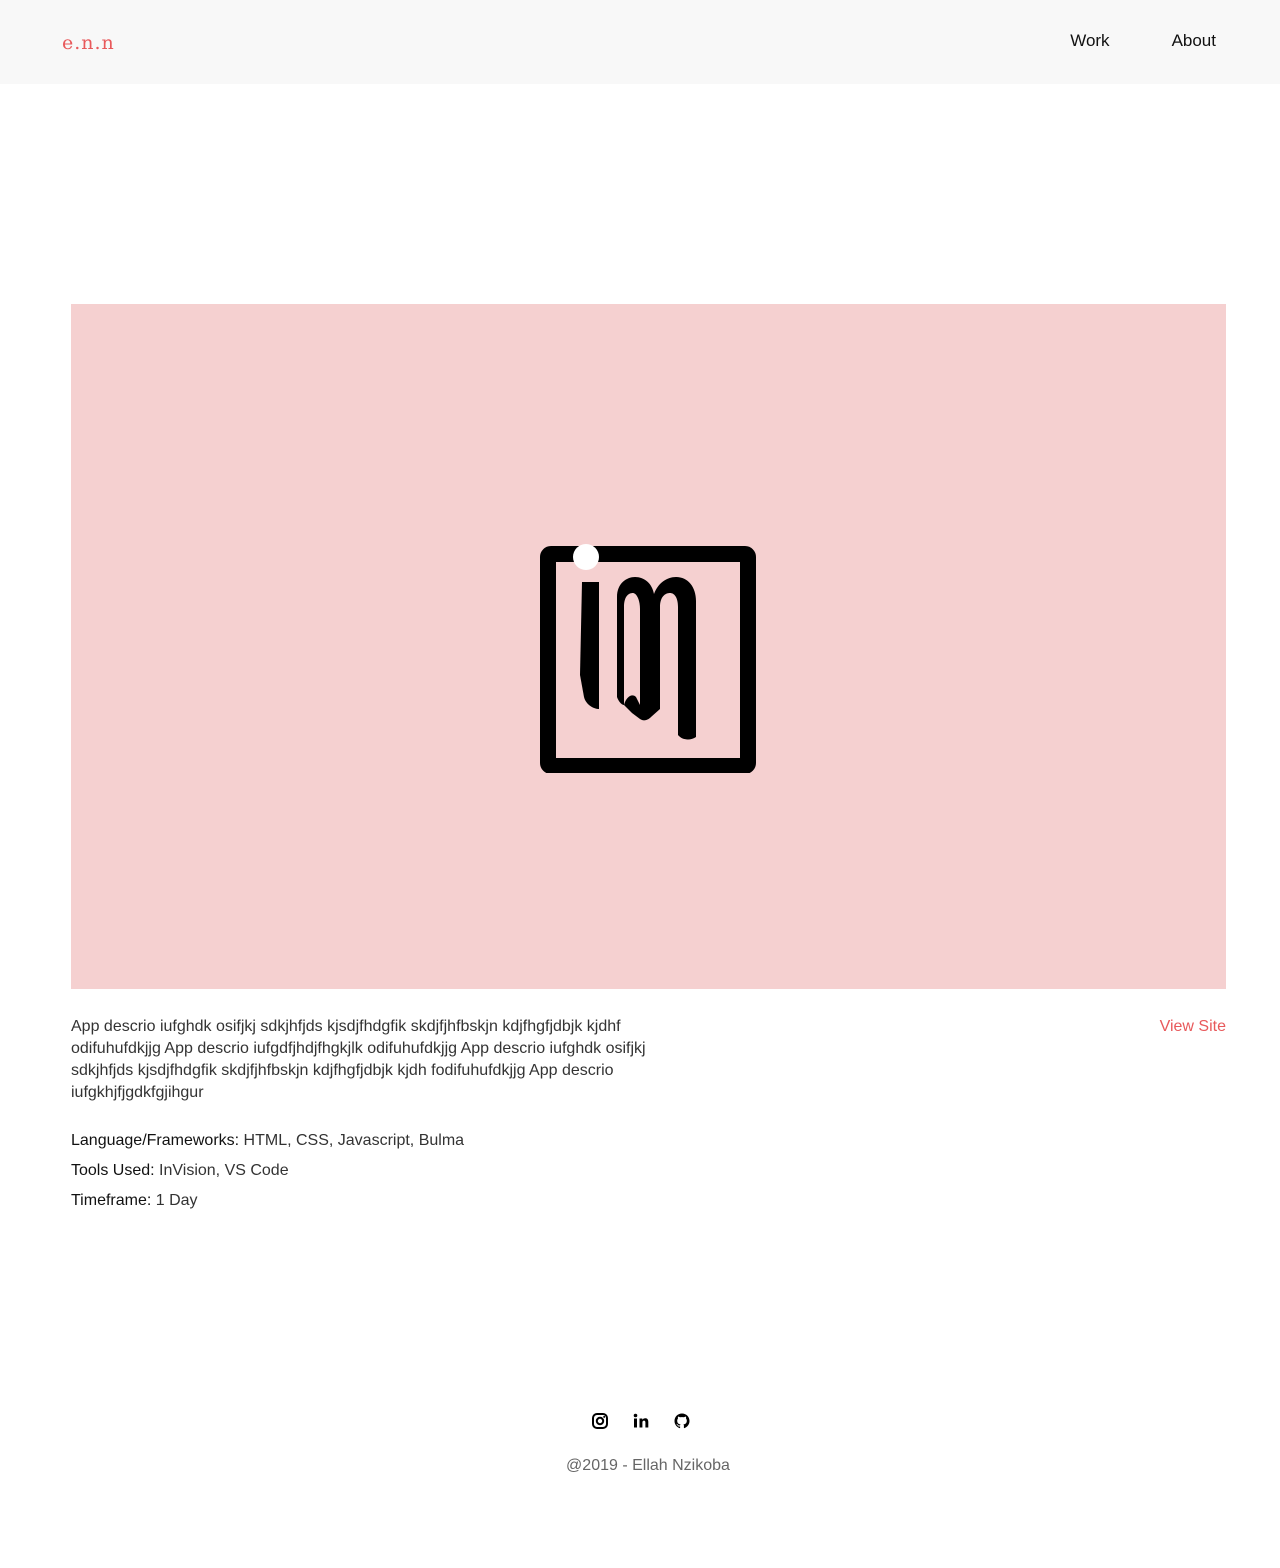 This screenshot has height=1568, width=1280. I want to click on meta-row-tools: Tools Used: InVision, VS Code, so click(267, 1175).